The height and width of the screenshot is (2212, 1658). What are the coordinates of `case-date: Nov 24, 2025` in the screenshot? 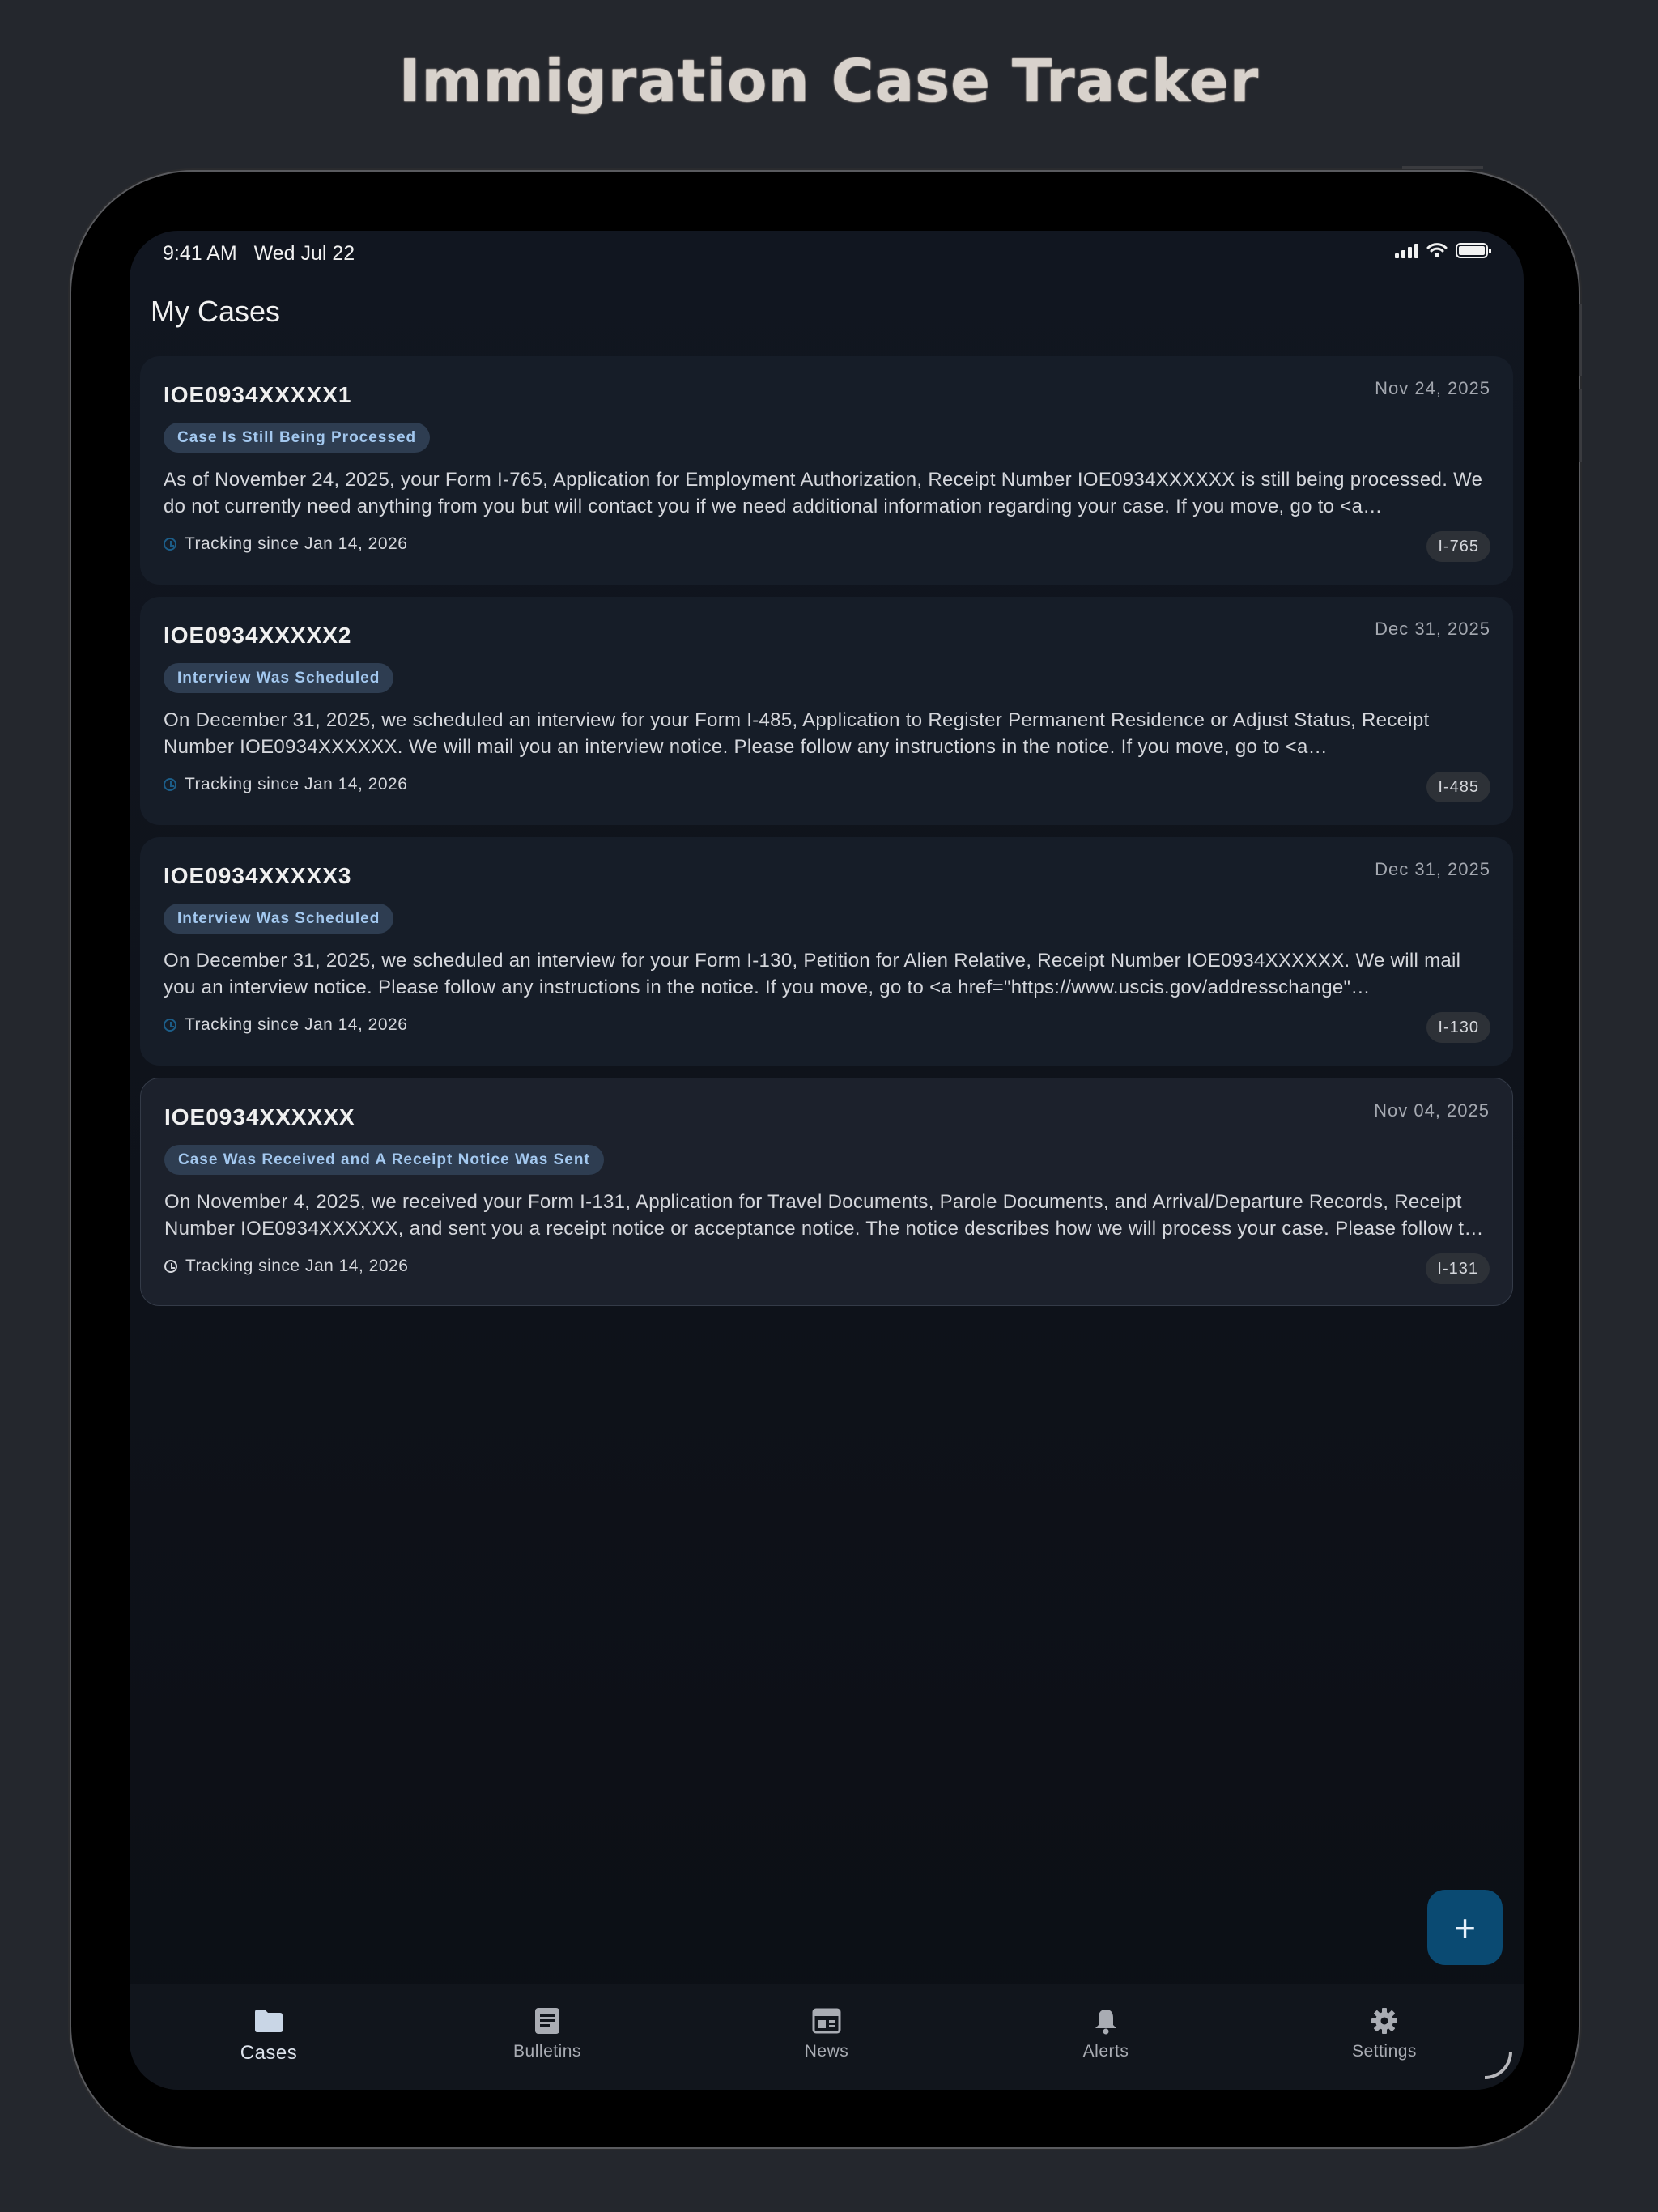 It's located at (1432, 388).